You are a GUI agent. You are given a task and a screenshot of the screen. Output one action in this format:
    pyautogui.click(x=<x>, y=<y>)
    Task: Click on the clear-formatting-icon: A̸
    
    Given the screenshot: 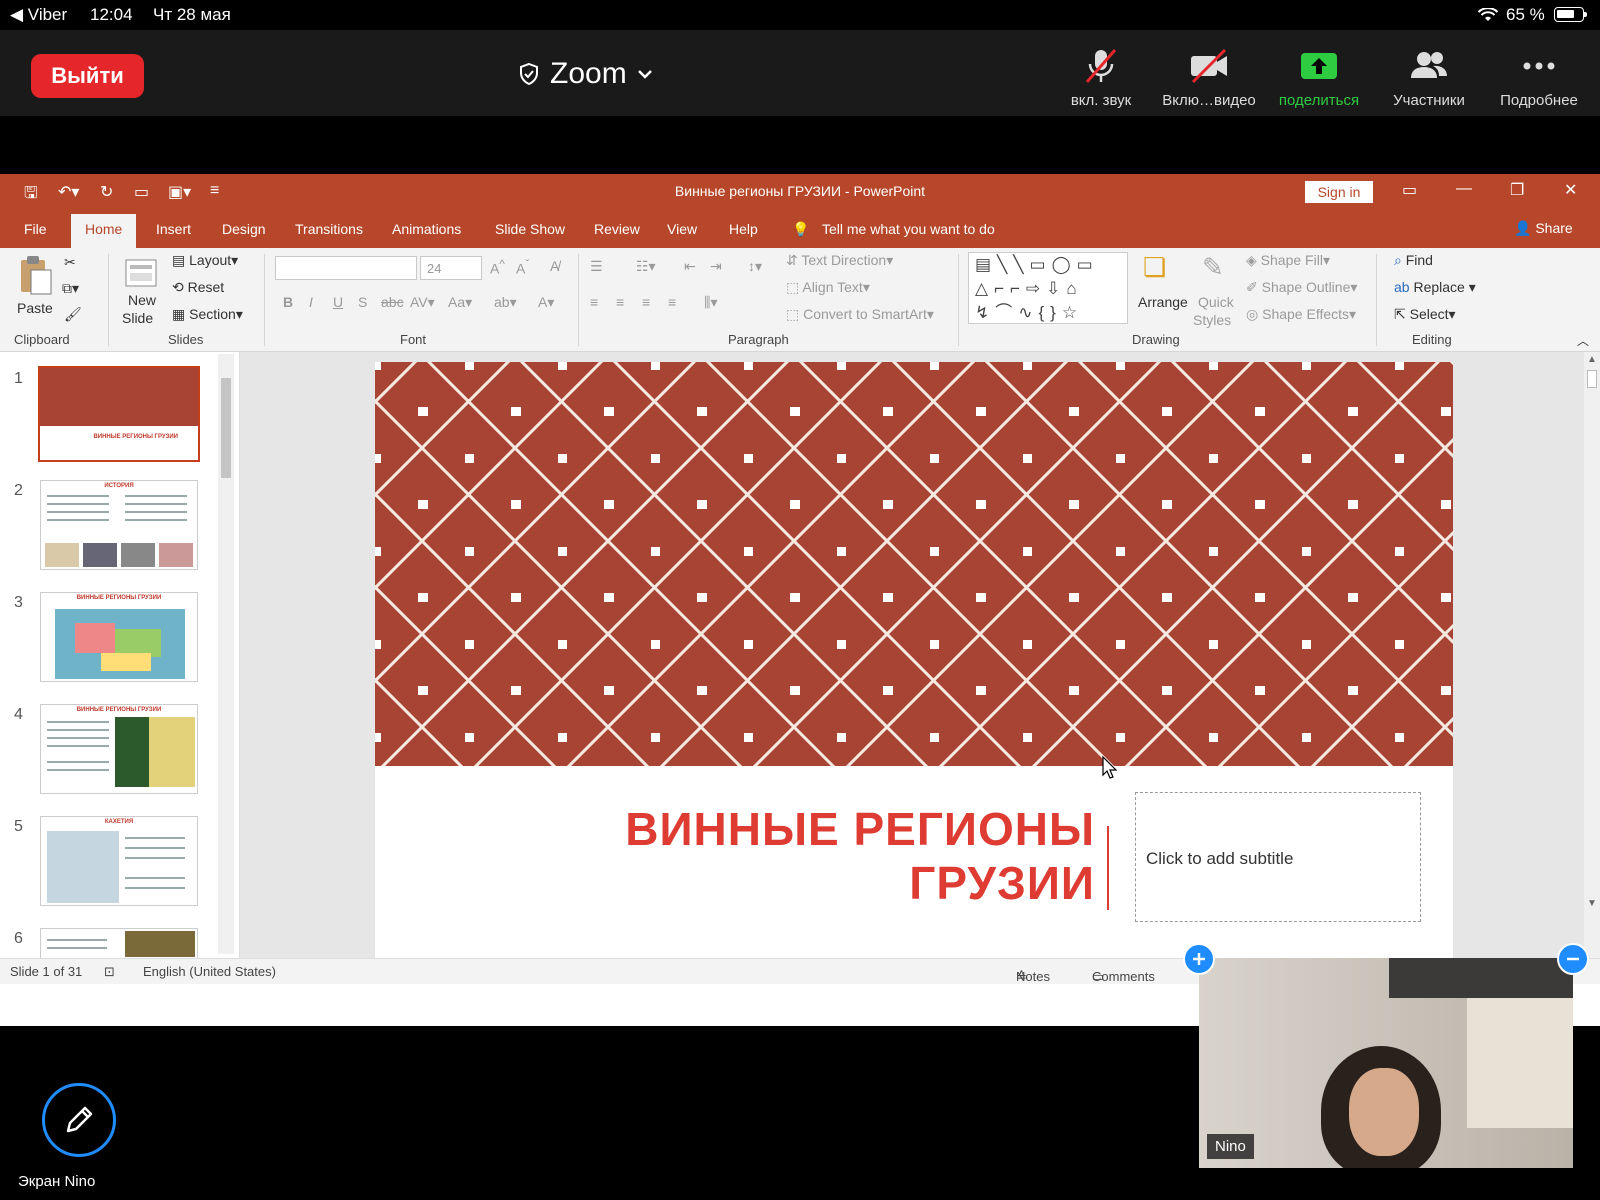 What is the action you would take?
    pyautogui.click(x=554, y=266)
    